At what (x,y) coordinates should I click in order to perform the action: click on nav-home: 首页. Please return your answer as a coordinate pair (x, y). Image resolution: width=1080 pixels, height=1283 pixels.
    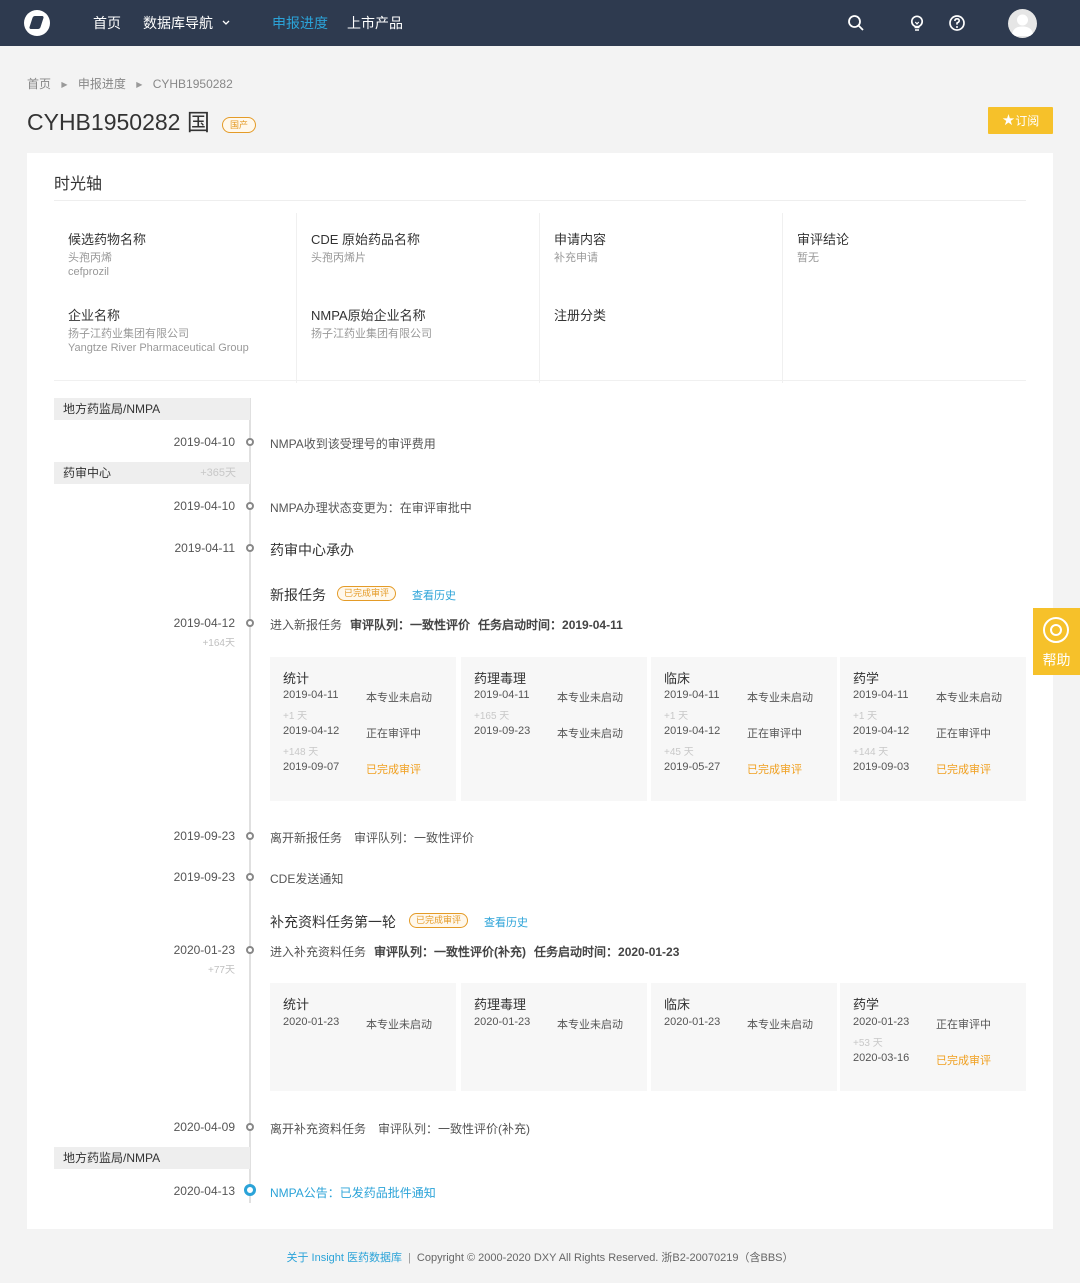
    Looking at the image, I should click on (107, 23).